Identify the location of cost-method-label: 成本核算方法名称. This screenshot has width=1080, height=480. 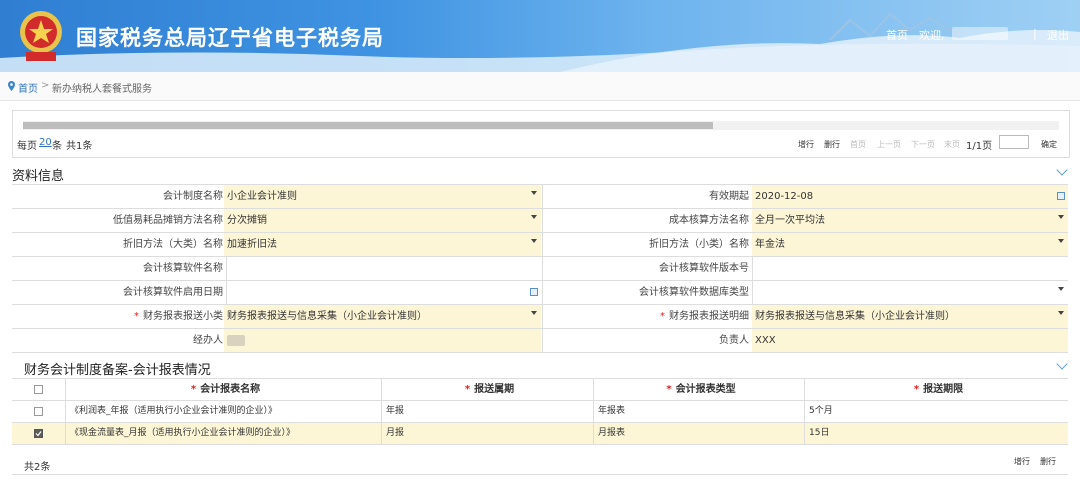
(647, 220).